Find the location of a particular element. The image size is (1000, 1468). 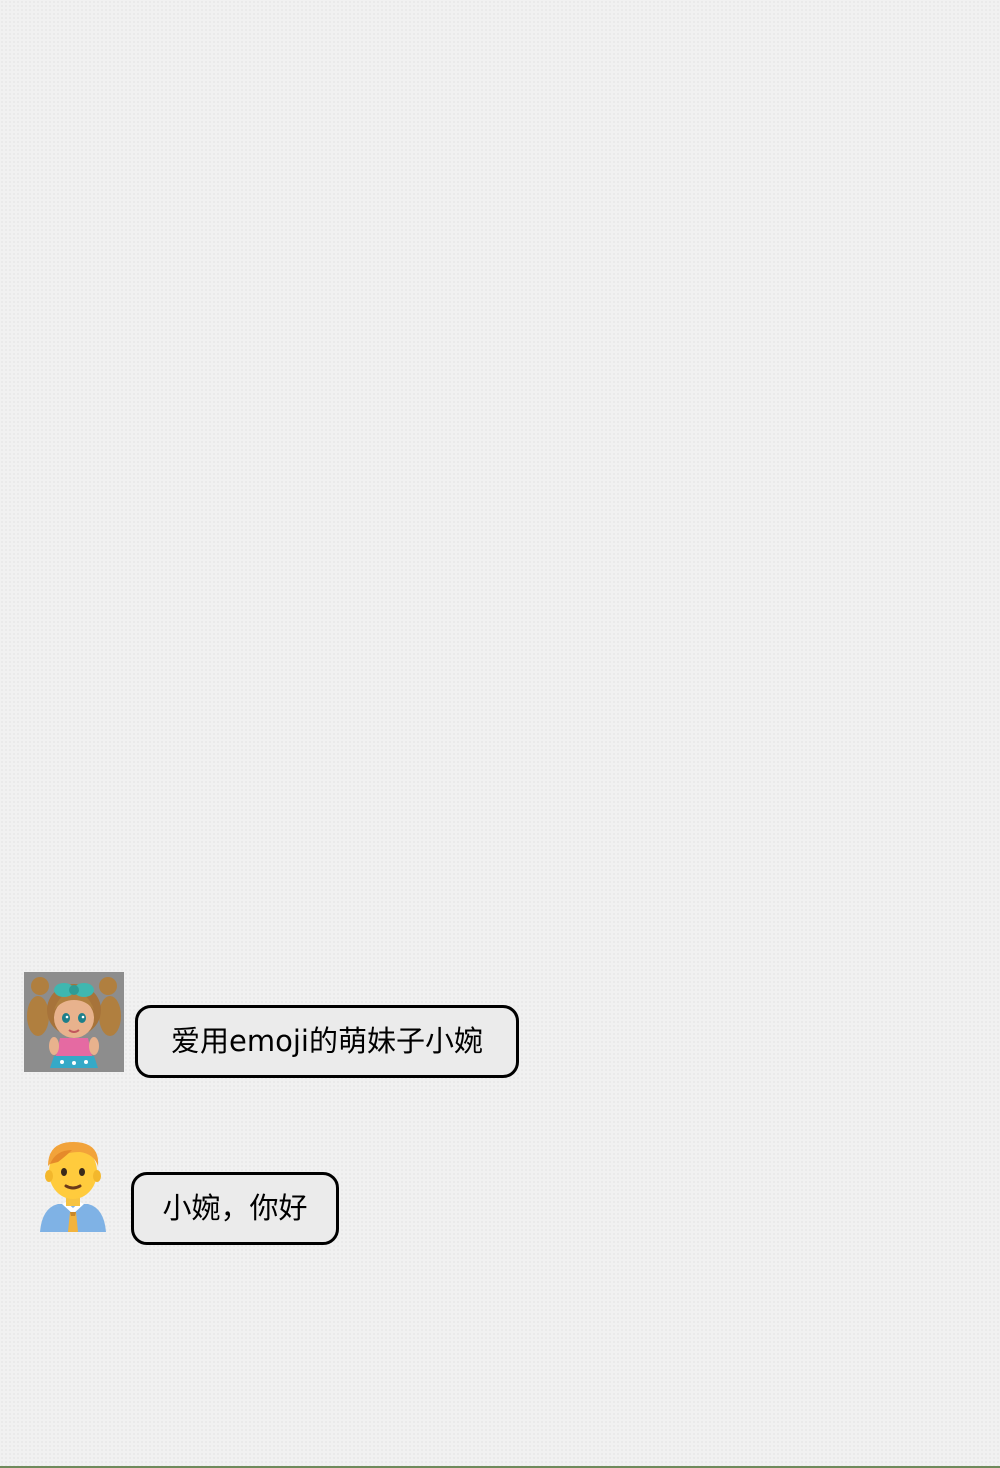

girl-avatar-icon is located at coordinates (74, 1022).